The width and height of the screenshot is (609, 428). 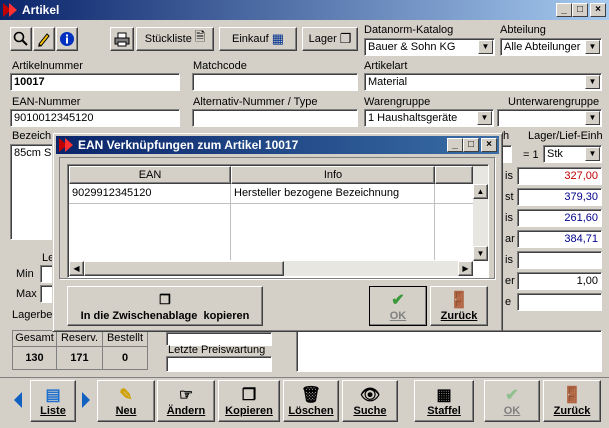 What do you see at coordinates (581, 176) in the screenshot?
I see `price-value: 327,00` at bounding box center [581, 176].